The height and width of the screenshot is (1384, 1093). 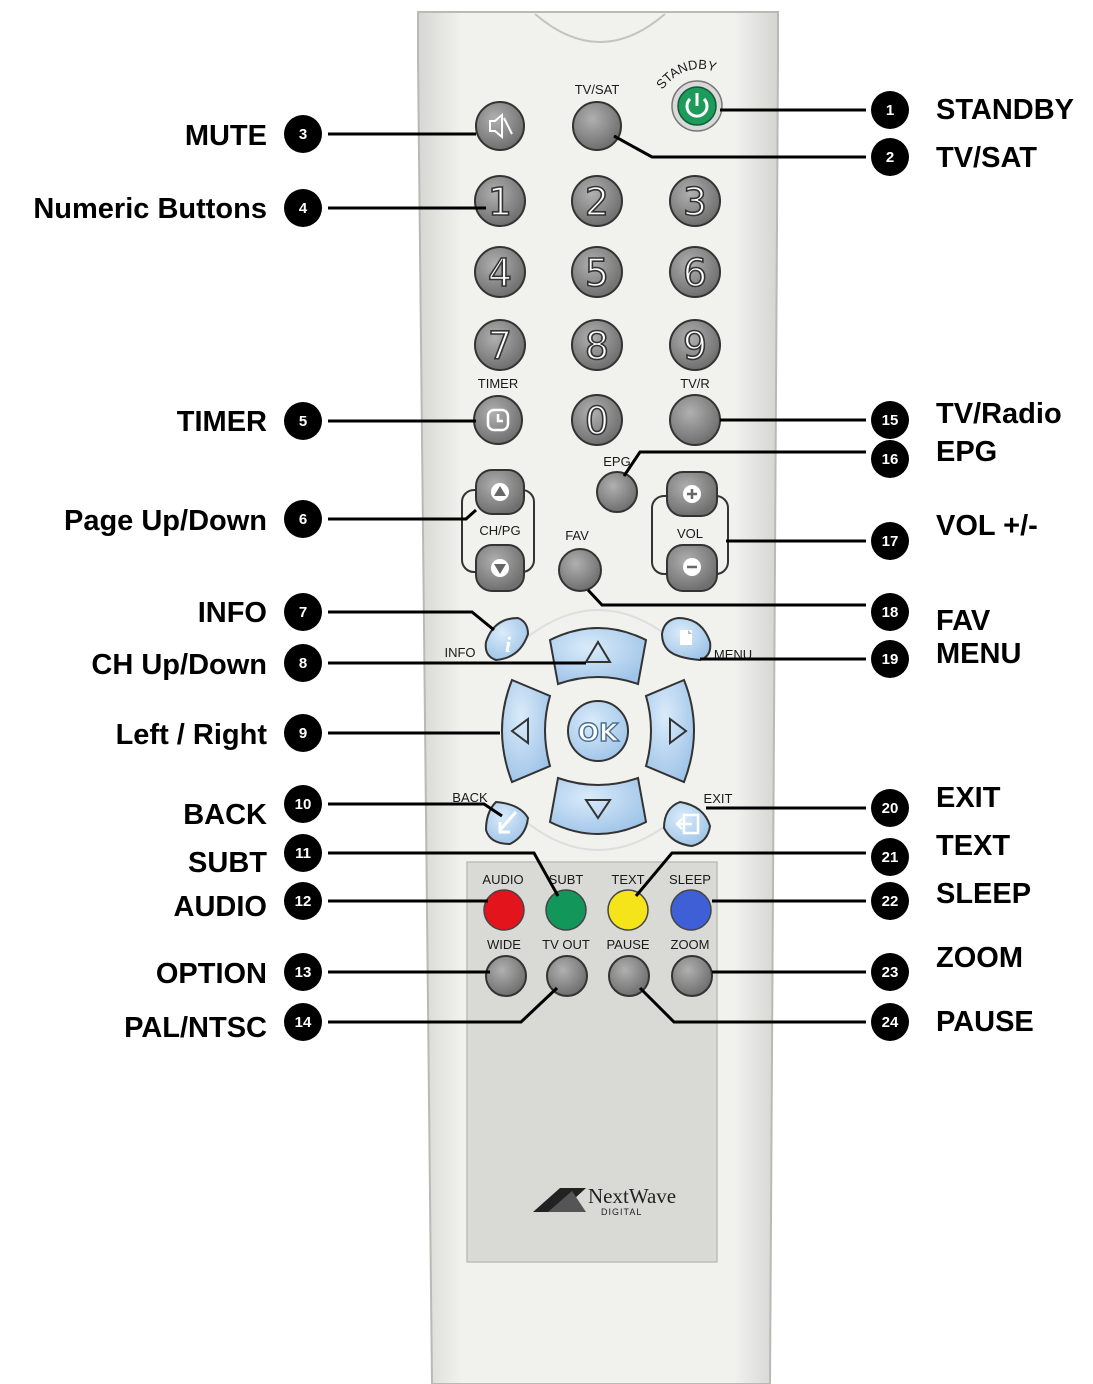 What do you see at coordinates (303, 901) in the screenshot?
I see `callout-number: 12` at bounding box center [303, 901].